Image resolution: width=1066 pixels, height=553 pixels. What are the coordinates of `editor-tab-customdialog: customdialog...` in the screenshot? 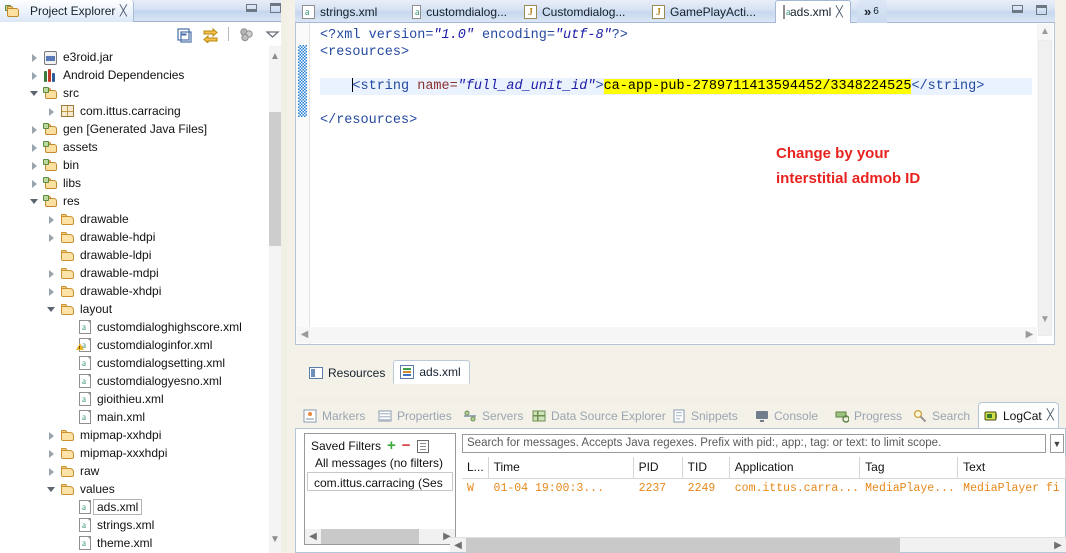 It's located at (460, 11).